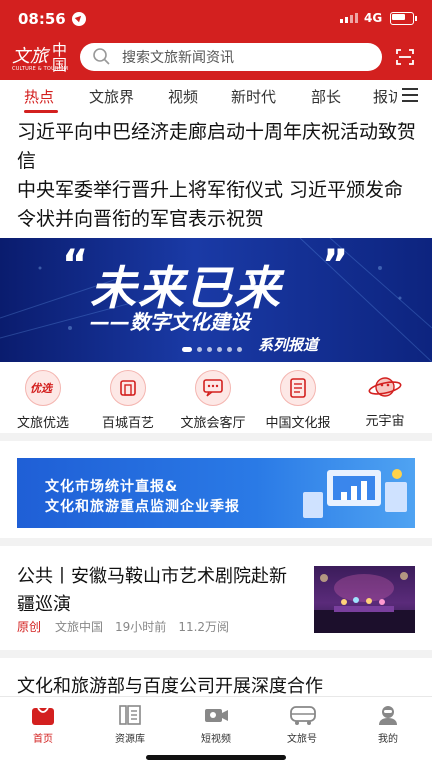  What do you see at coordinates (43, 715) in the screenshot?
I see `home-icon` at bounding box center [43, 715].